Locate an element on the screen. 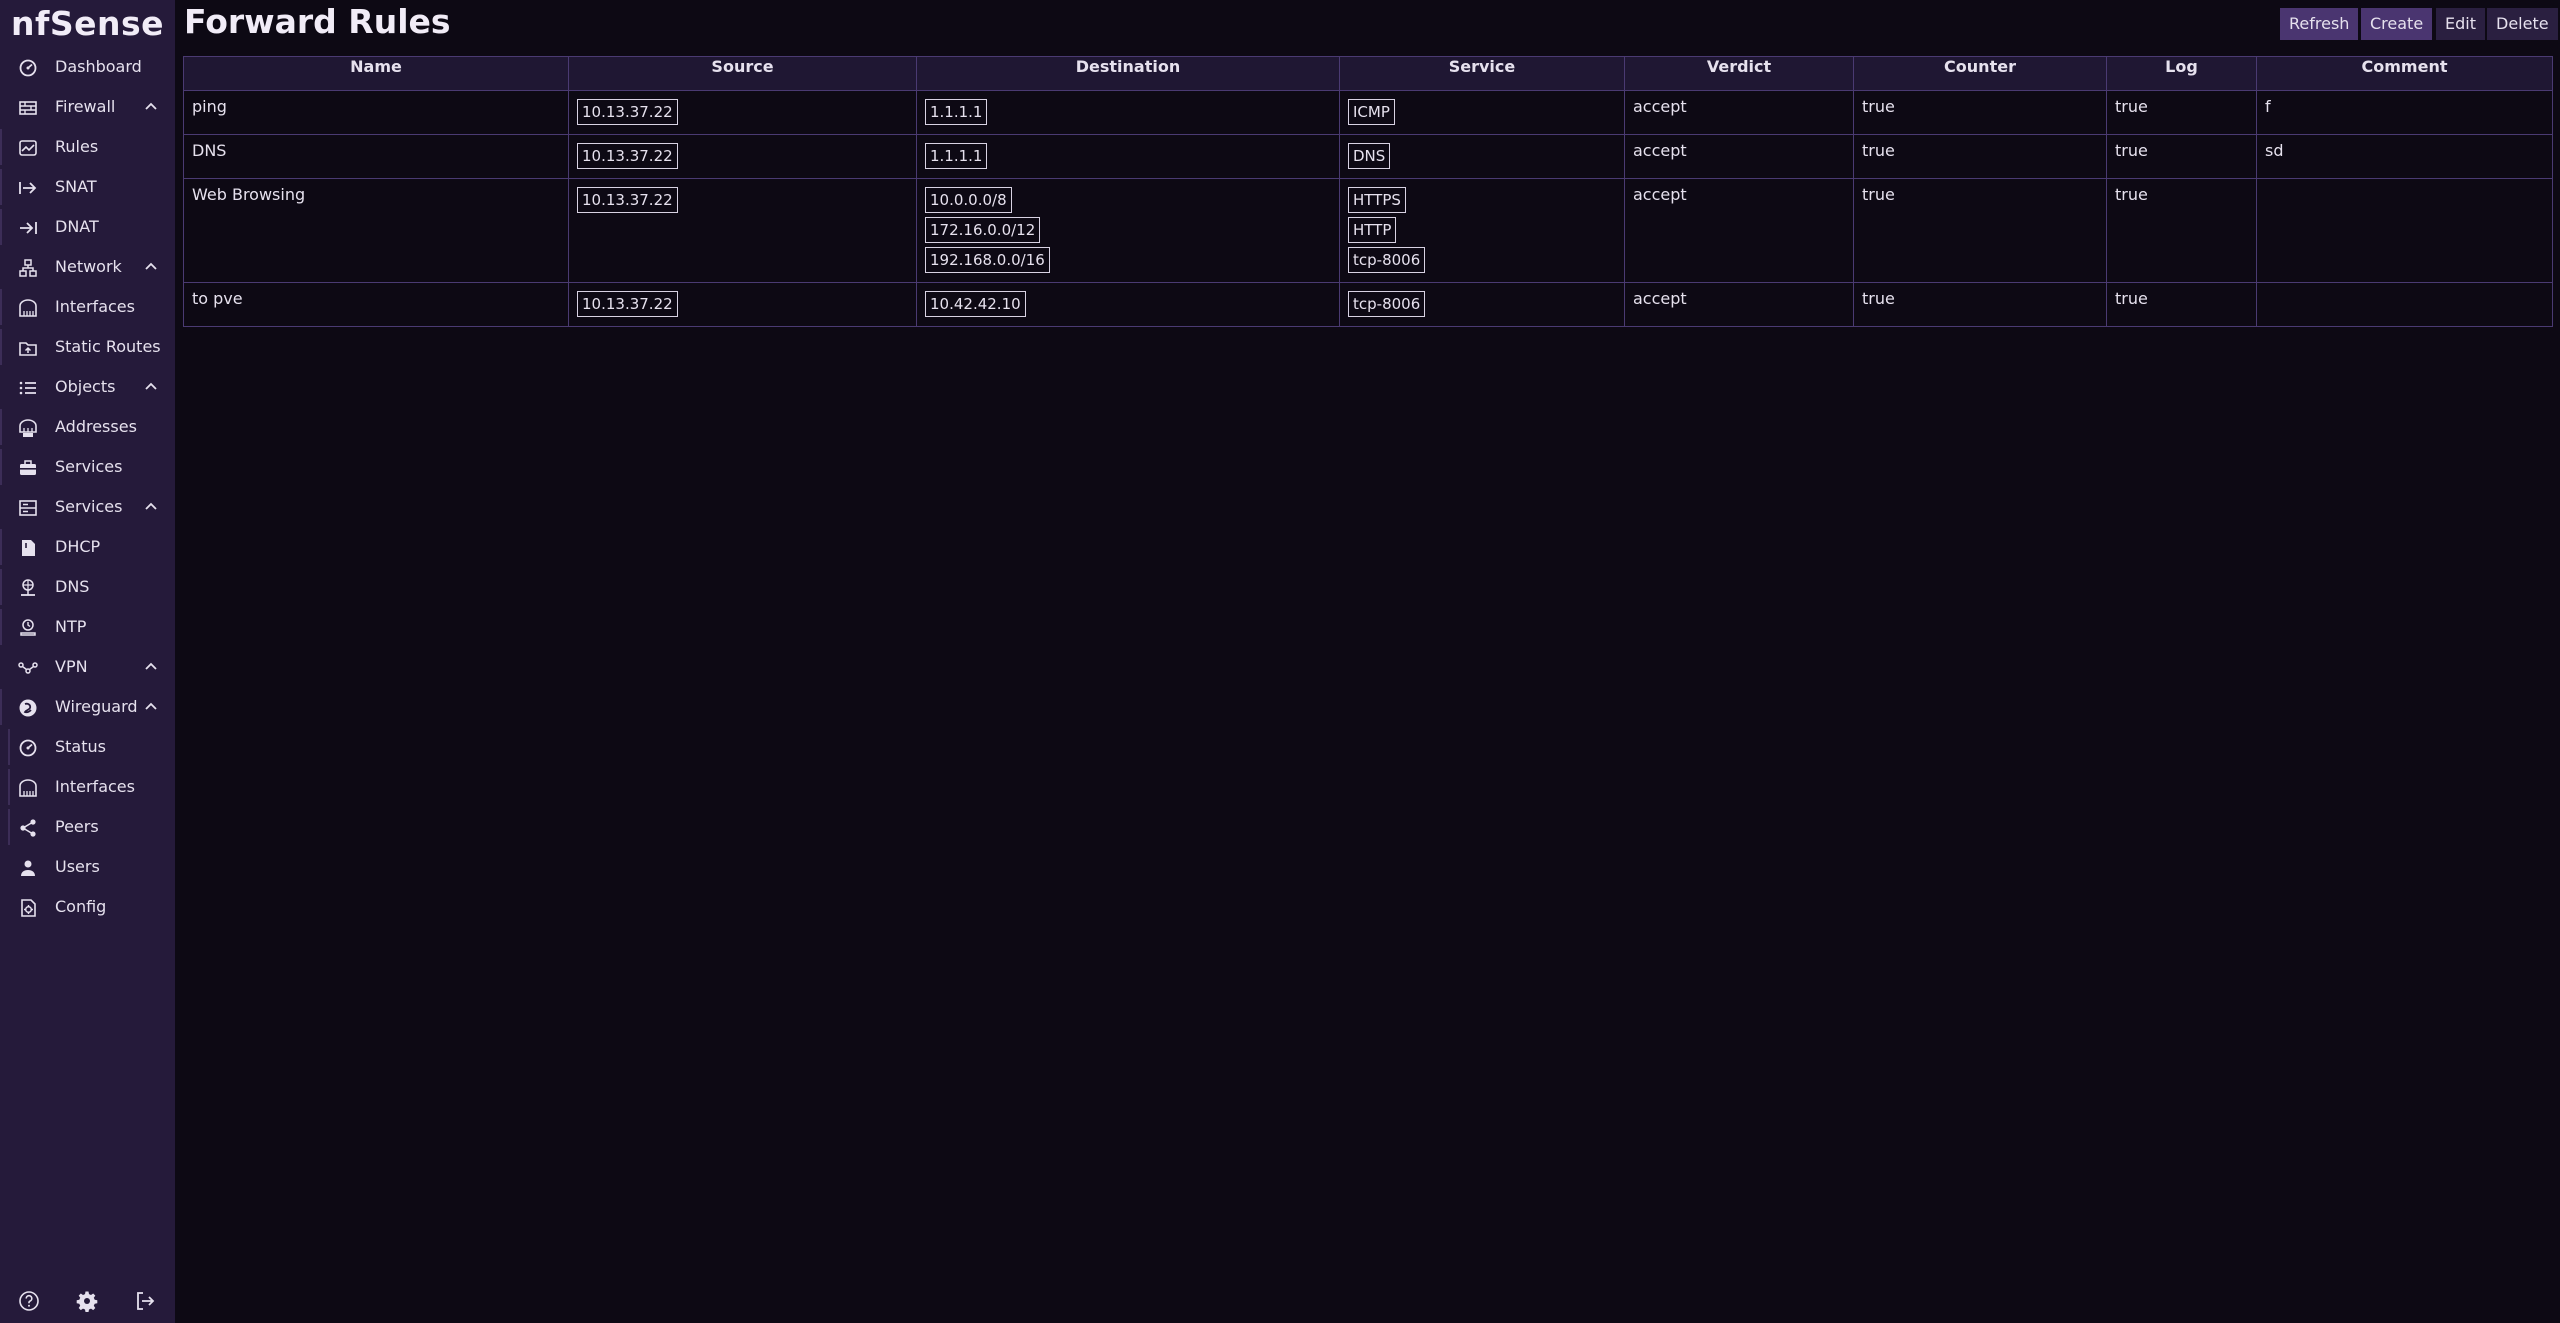 This screenshot has height=1323, width=2560. services-icon is located at coordinates (28, 468).